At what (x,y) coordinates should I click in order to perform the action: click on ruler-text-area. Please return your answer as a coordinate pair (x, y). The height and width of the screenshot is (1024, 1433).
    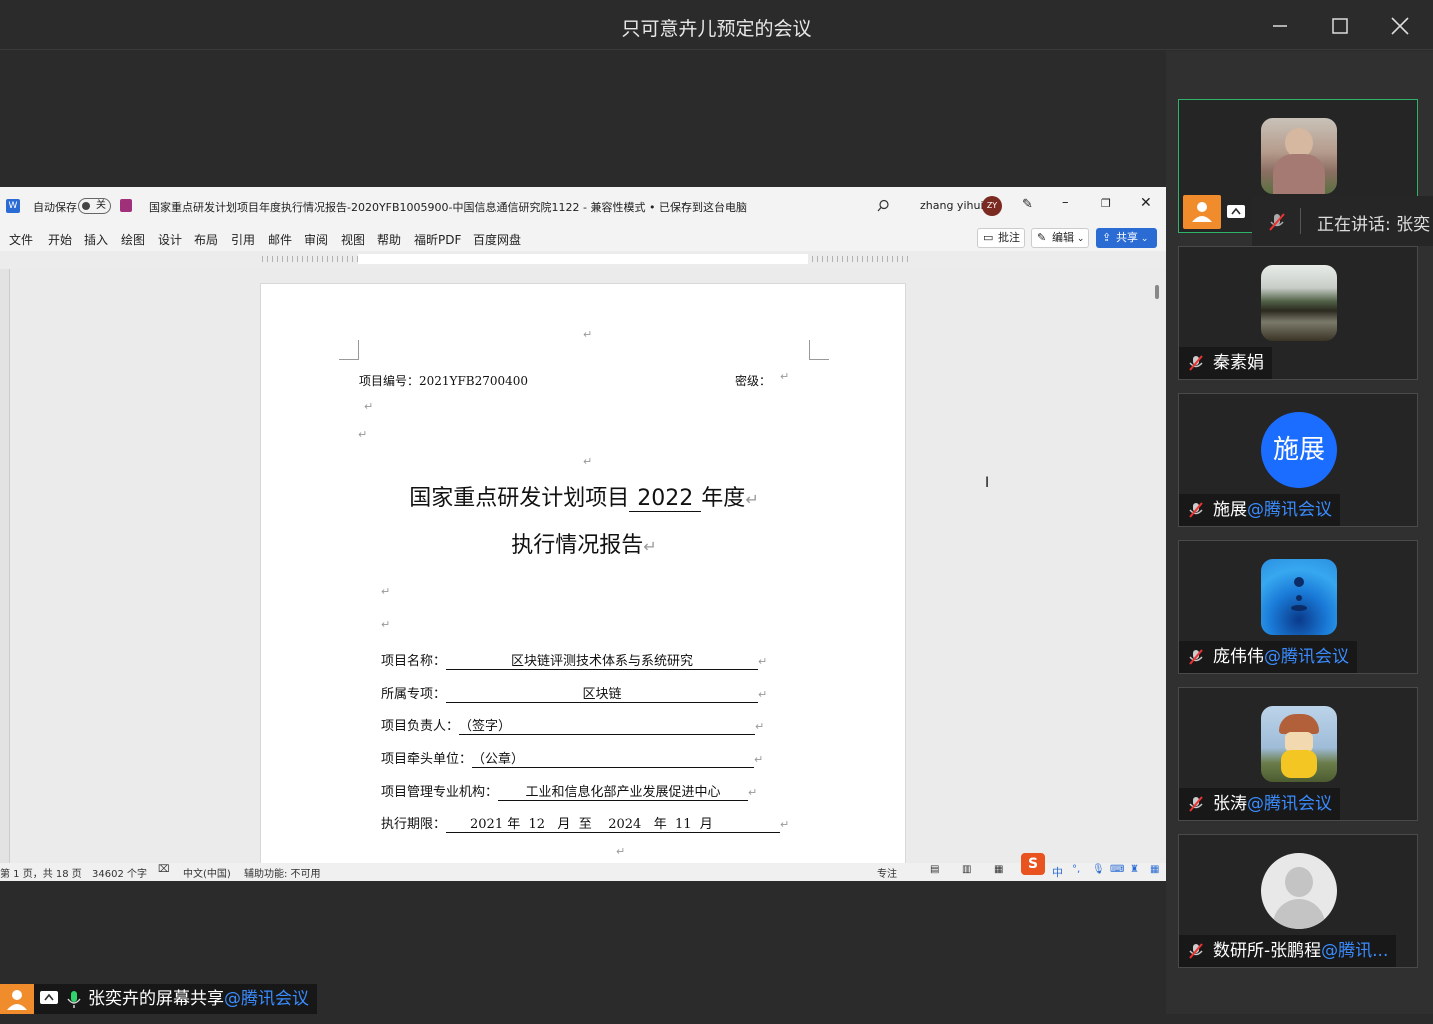
    Looking at the image, I should click on (583, 259).